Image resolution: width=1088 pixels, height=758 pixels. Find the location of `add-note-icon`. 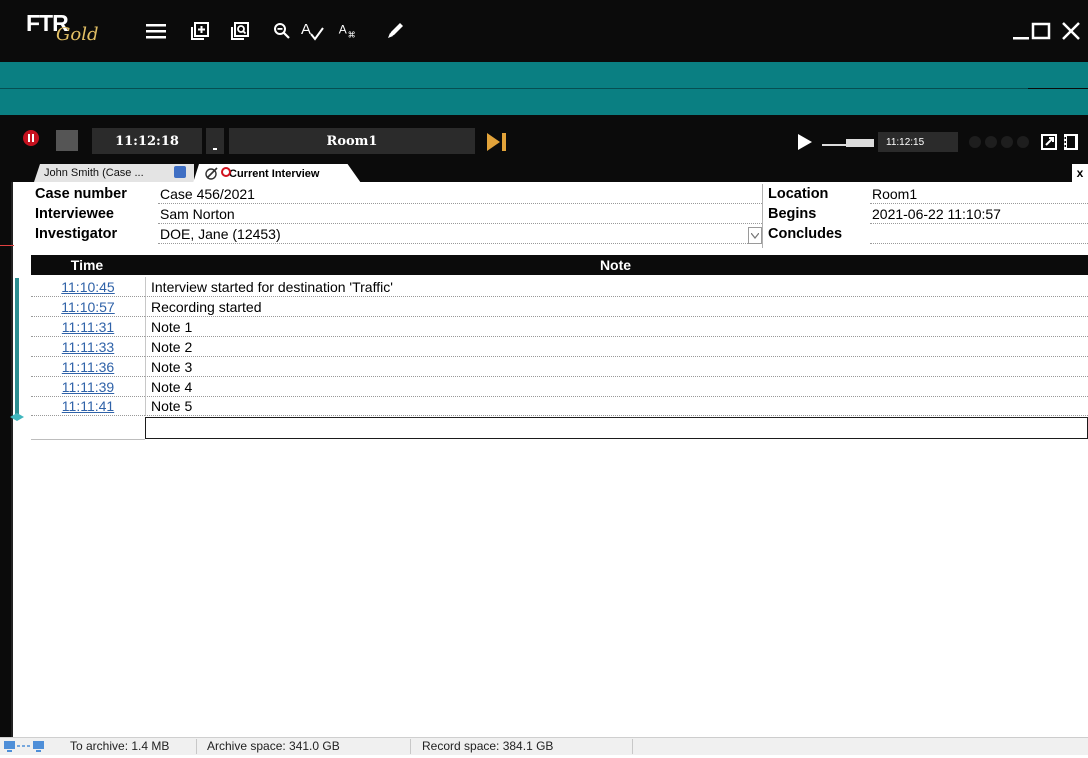

add-note-icon is located at coordinates (200, 31).